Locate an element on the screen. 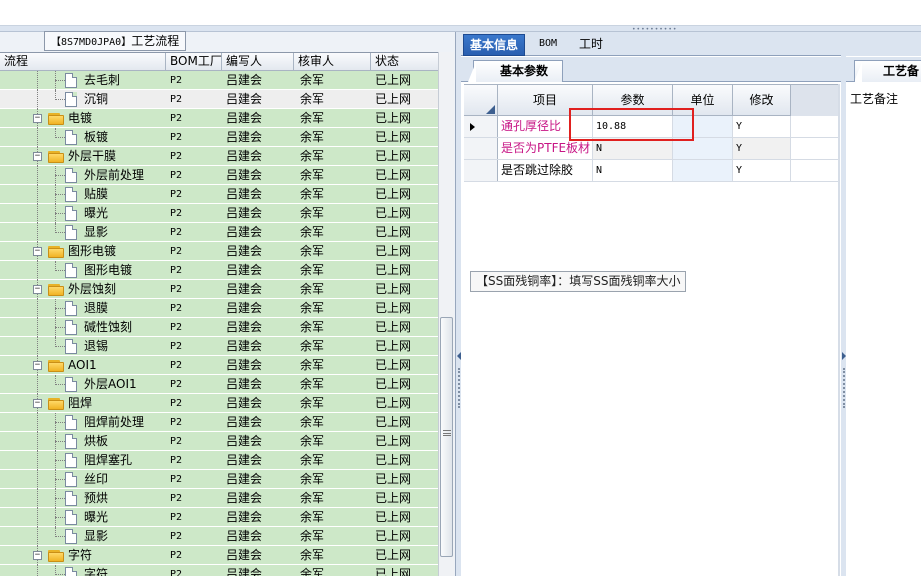  table-row: 图形电镀 P2 吕建会 余军 已上网 is located at coordinates (219, 270).